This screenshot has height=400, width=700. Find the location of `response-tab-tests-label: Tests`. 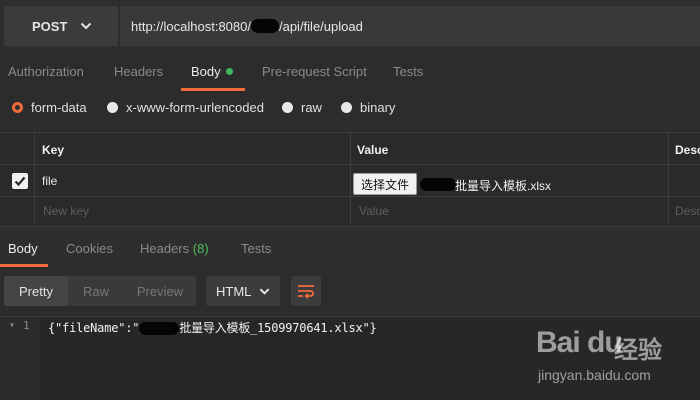

response-tab-tests-label: Tests is located at coordinates (256, 248).